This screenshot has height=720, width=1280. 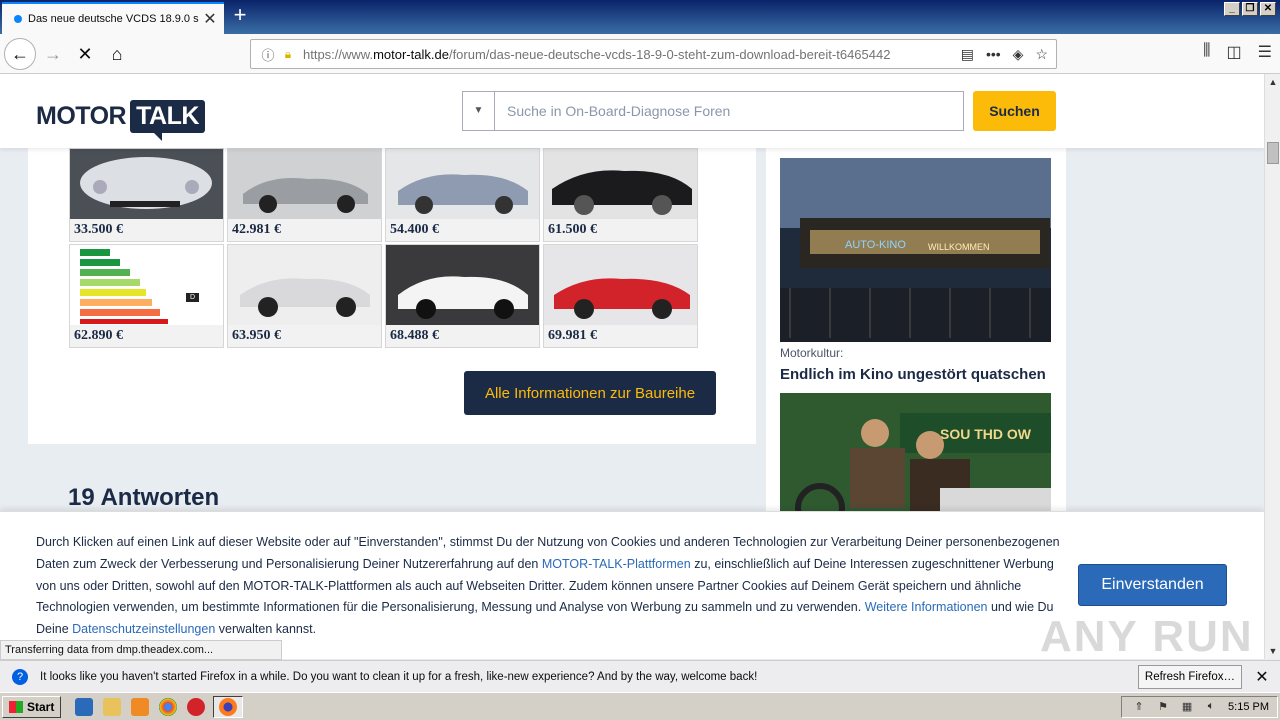 I want to click on browser-tab: Das neue deutsche VCDS 18.9.0 s ✕, so click(x=113, y=18).